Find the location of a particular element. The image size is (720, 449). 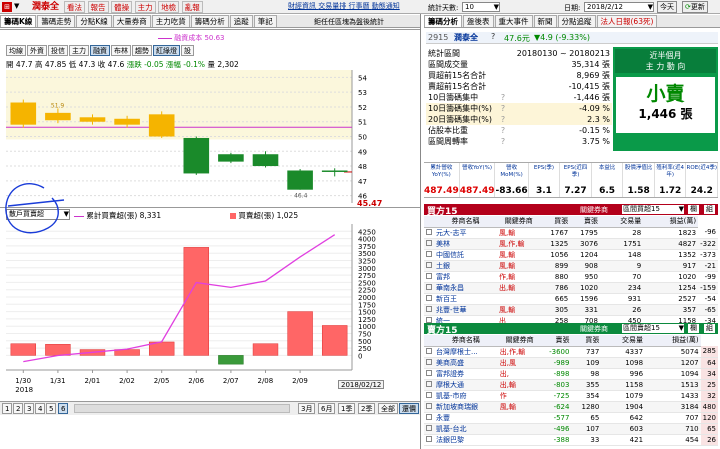

table-row: 美商高盛 出,風 -989 109 1098 1207 64 is located at coordinates (571, 363).